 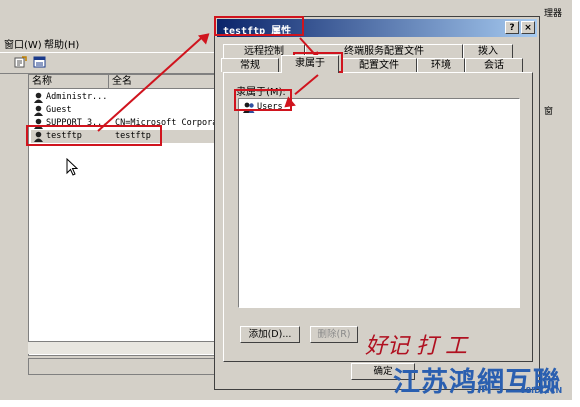 I want to click on remove-button: 删除(R), so click(x=334, y=334).